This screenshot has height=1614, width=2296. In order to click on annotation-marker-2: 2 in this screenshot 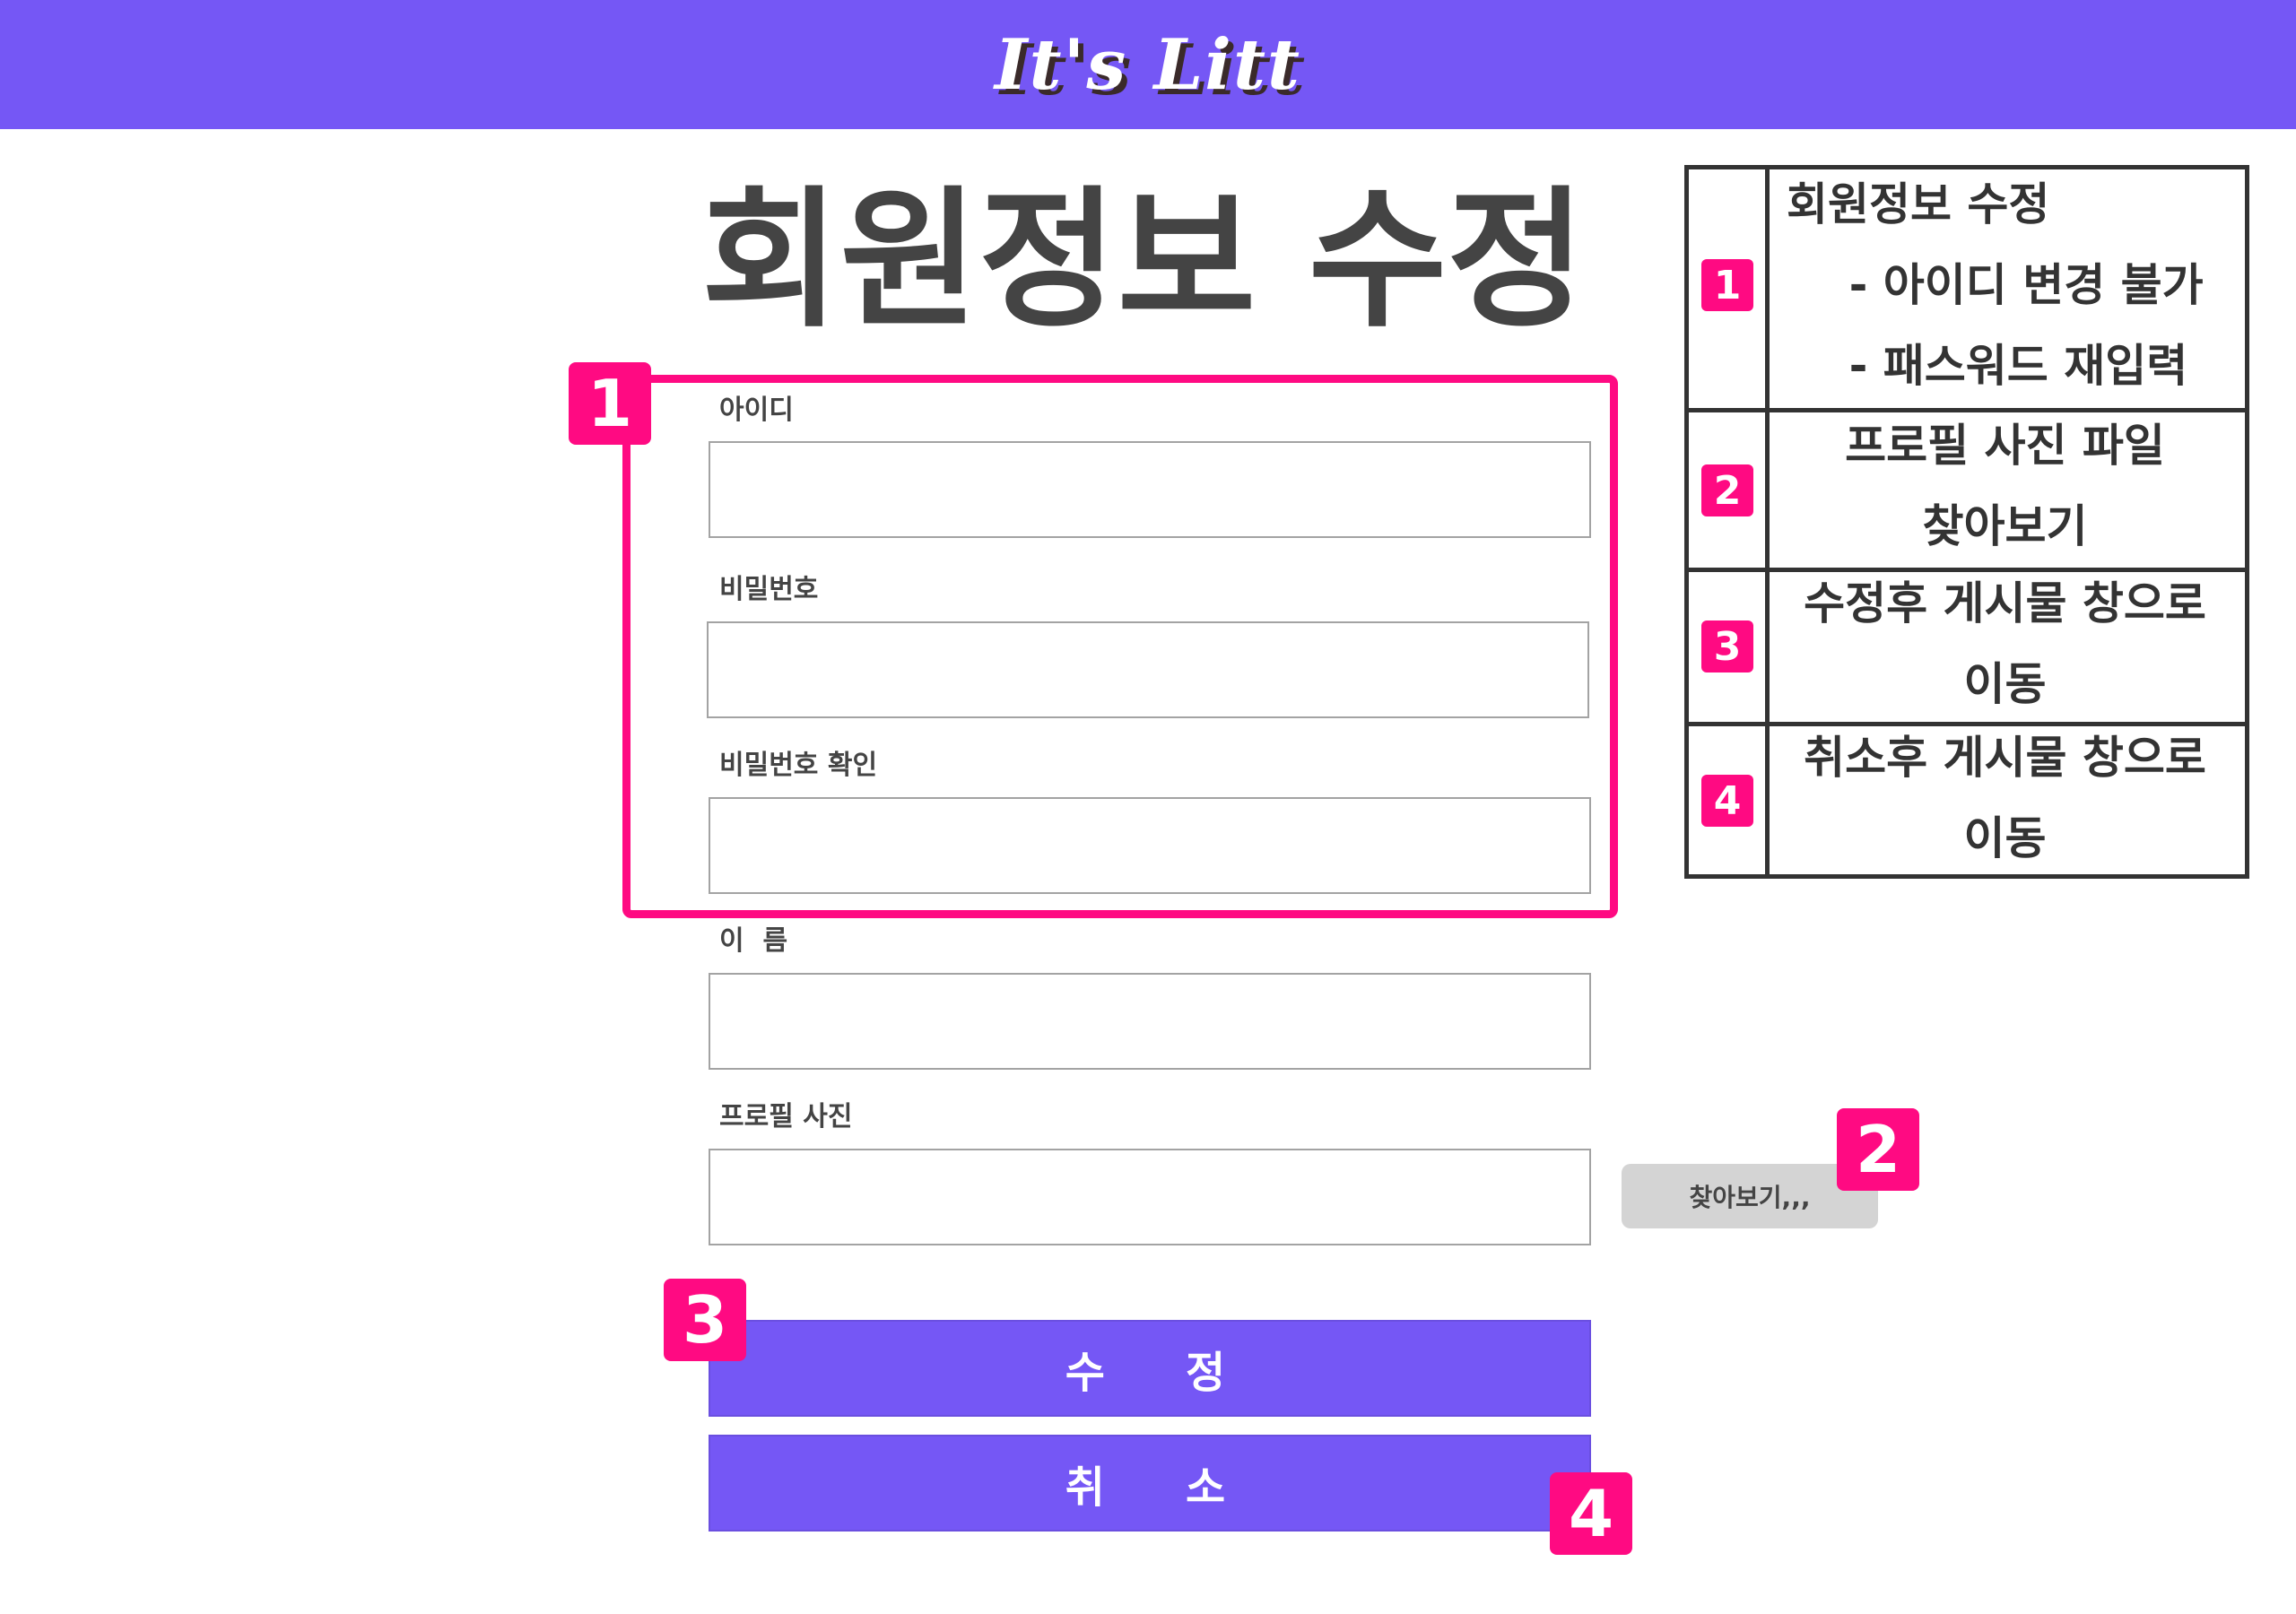, I will do `click(1878, 1149)`.